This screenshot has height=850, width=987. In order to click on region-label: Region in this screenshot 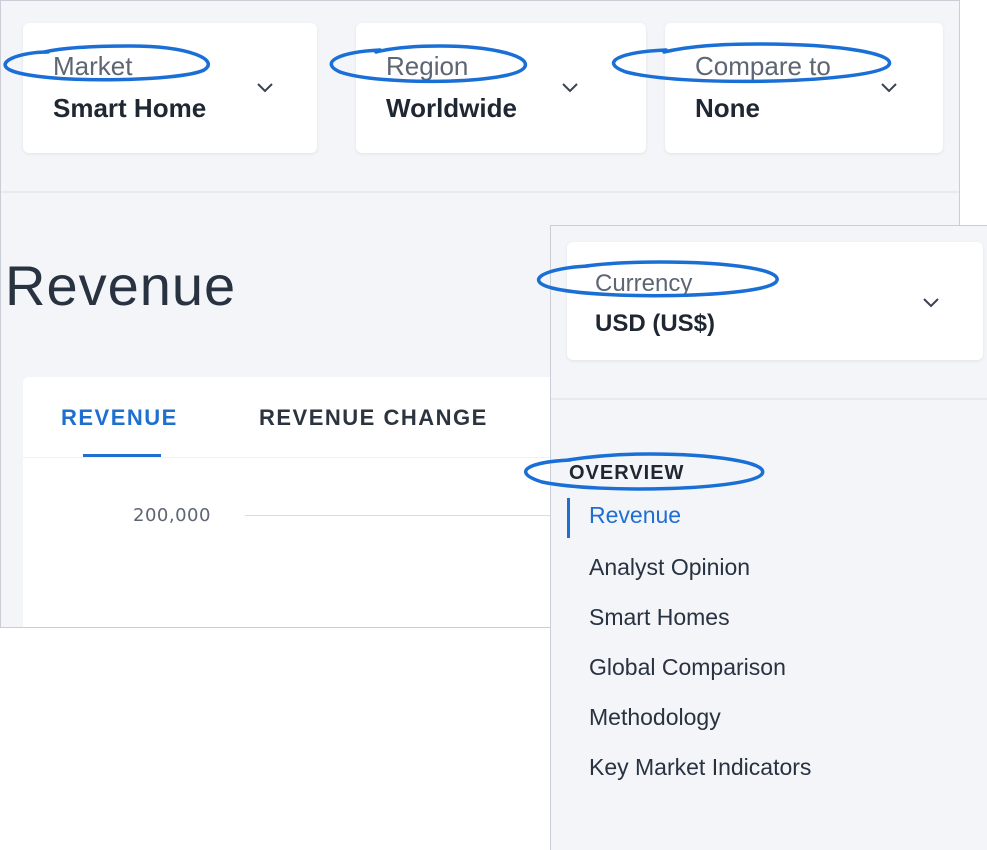, I will do `click(427, 66)`.